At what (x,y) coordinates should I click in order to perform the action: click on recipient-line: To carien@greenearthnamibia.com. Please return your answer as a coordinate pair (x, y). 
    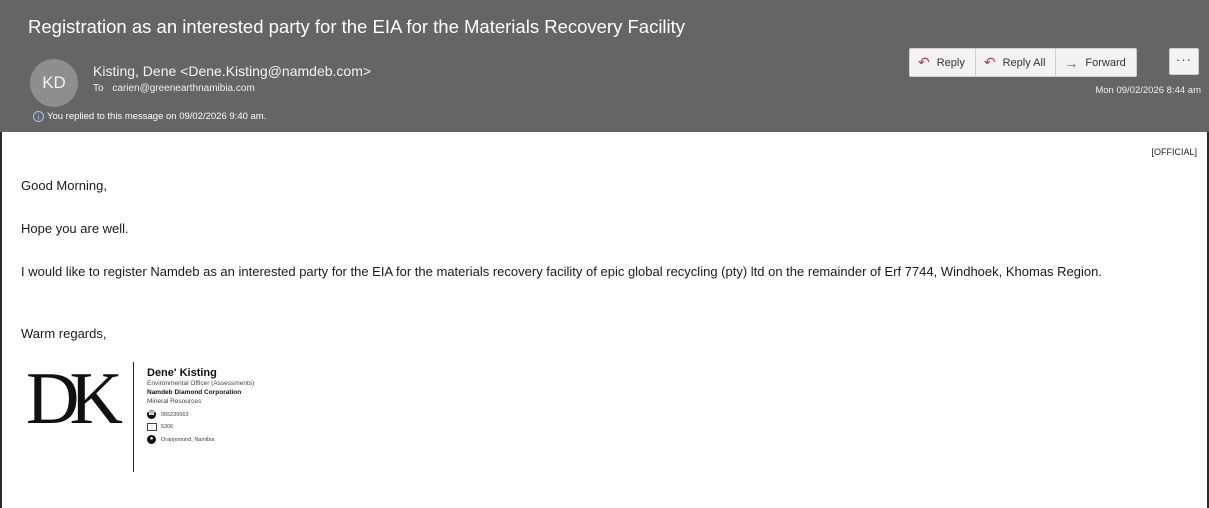
    Looking at the image, I should click on (174, 88).